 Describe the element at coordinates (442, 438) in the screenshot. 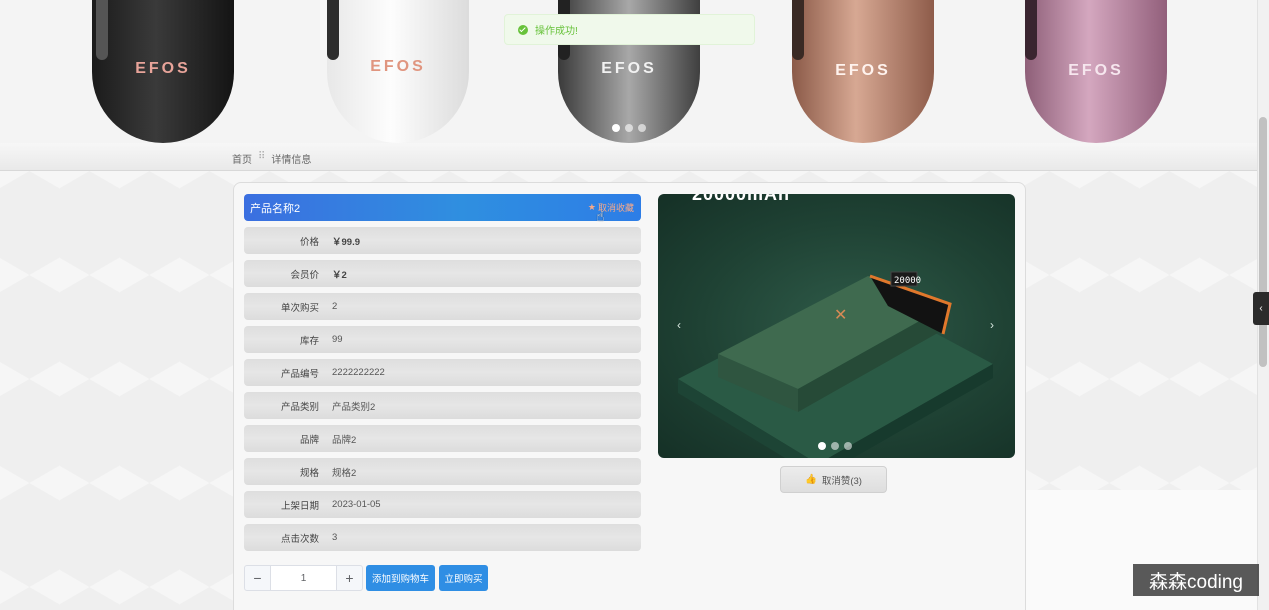

I see `info-row: 品牌 品牌2` at that location.